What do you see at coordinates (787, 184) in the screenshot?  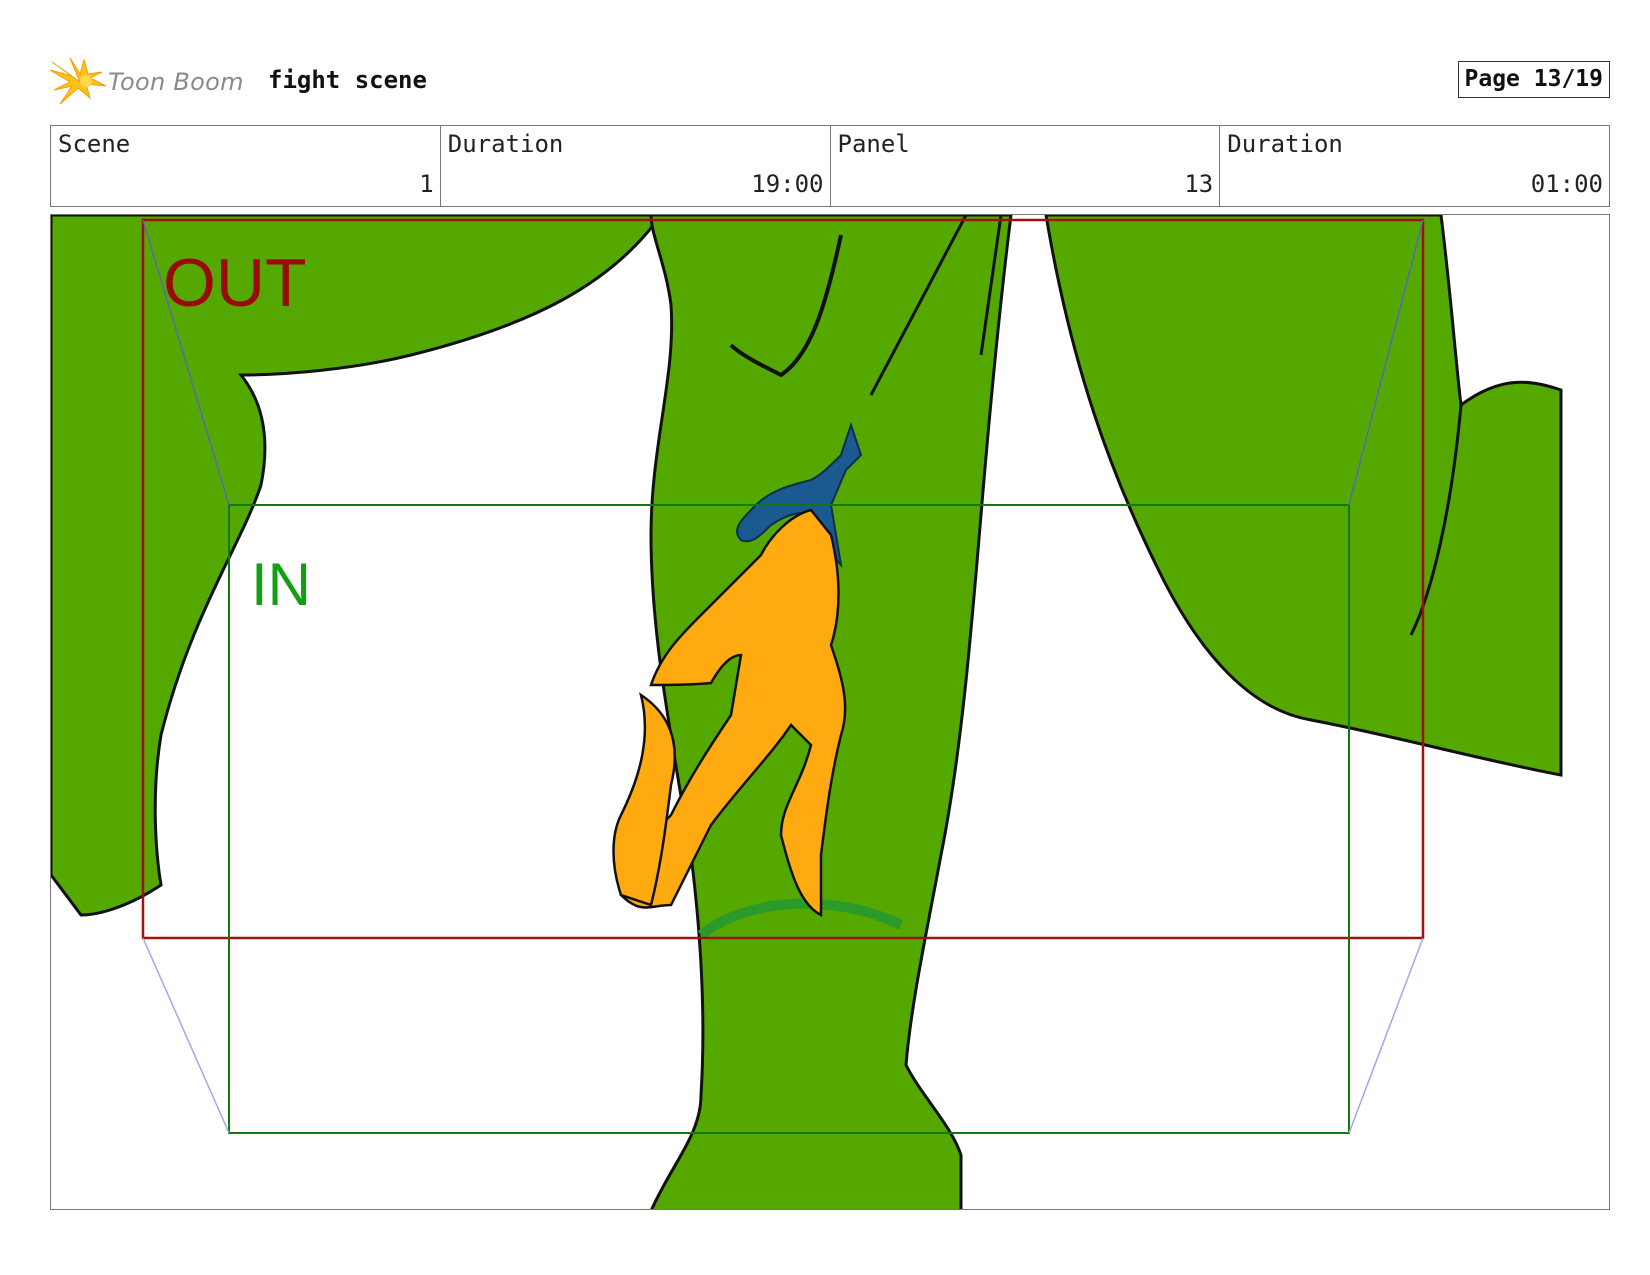 I see `scene-duration-value: 19:00` at bounding box center [787, 184].